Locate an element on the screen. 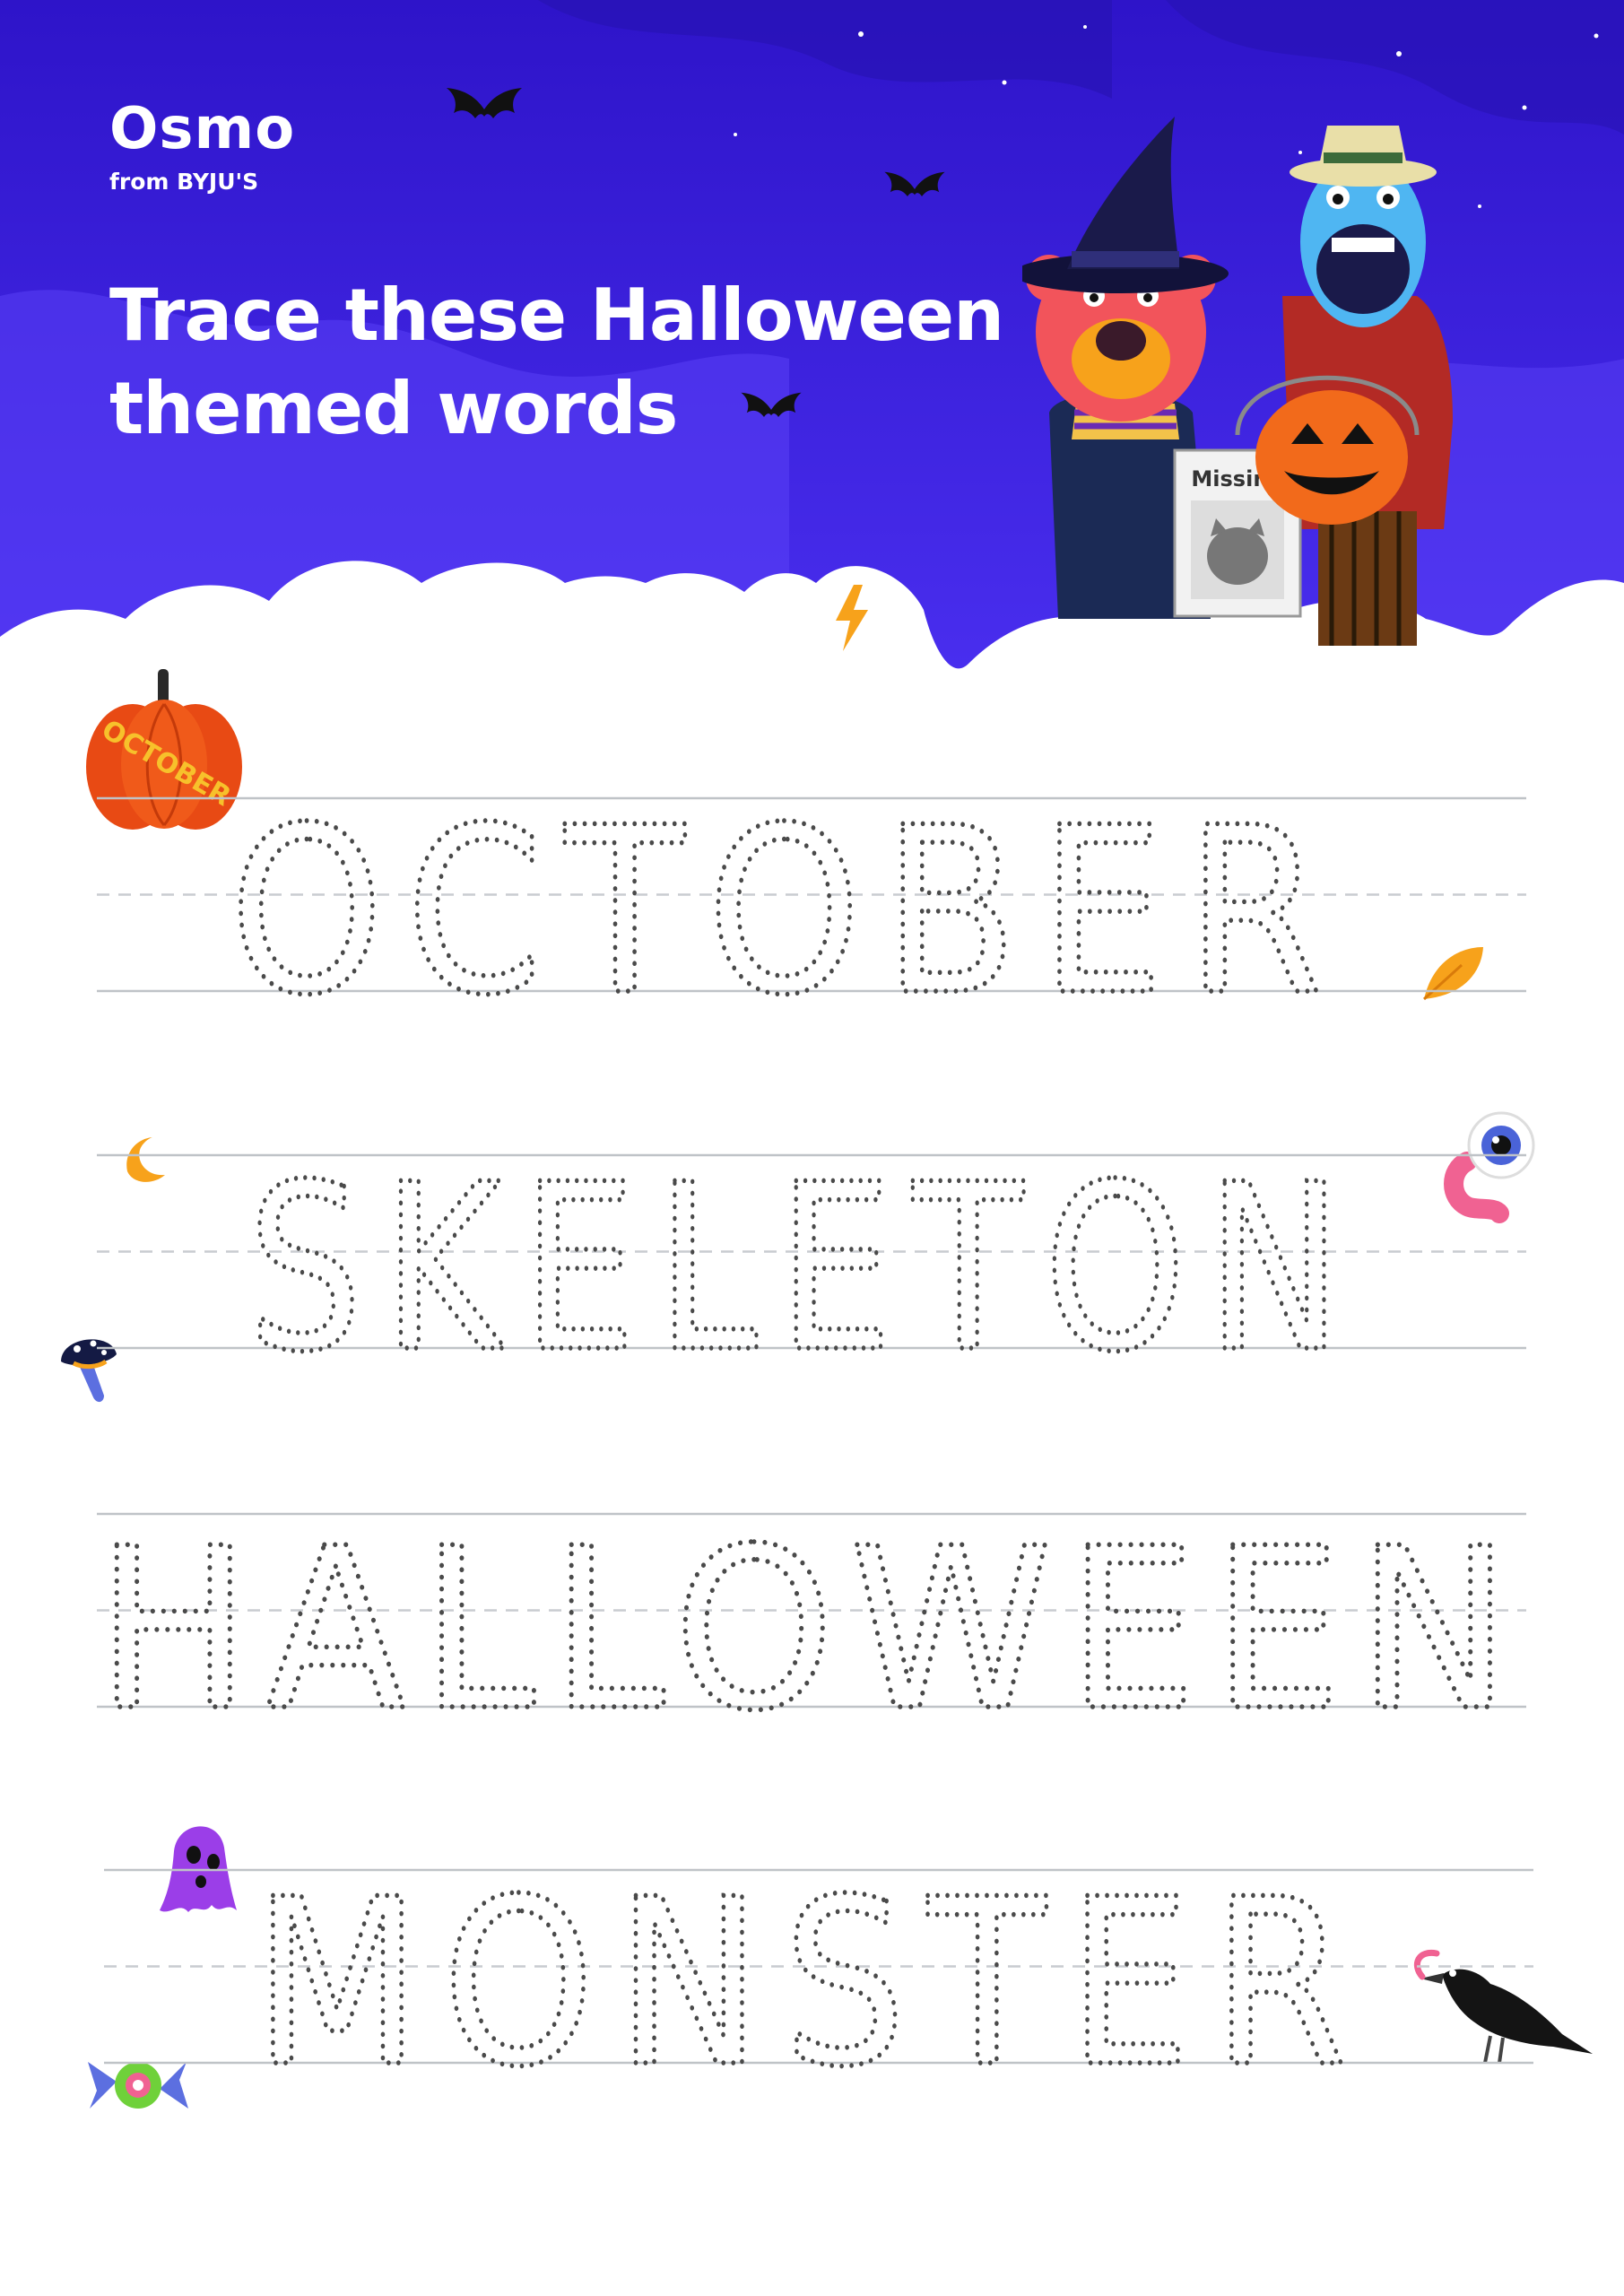  tracing-row: SKELETON is located at coordinates (811, 1269).